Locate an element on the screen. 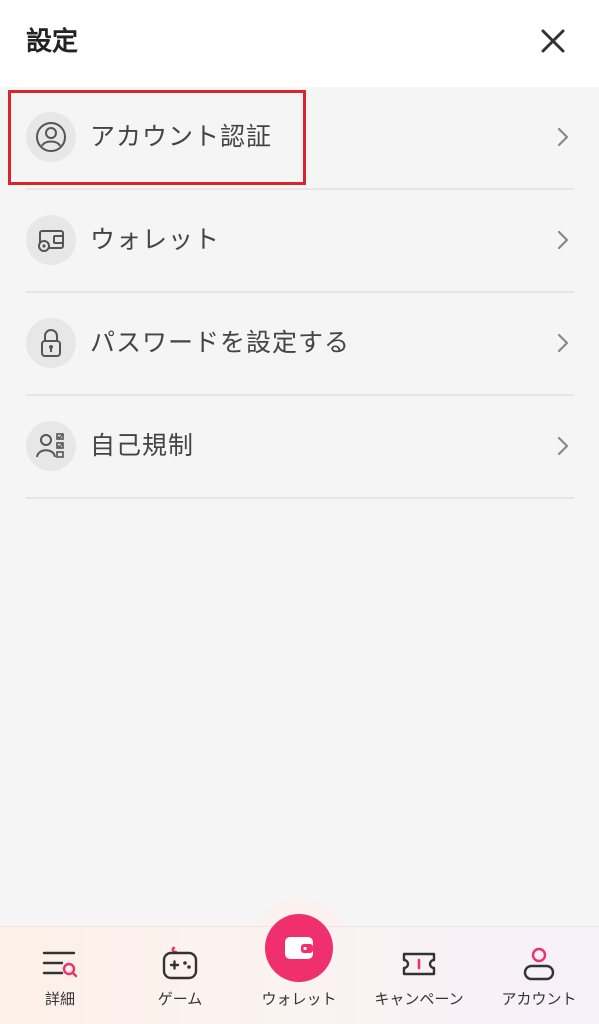 This screenshot has height=1024, width=599. tab-label: アカウント is located at coordinates (539, 999).